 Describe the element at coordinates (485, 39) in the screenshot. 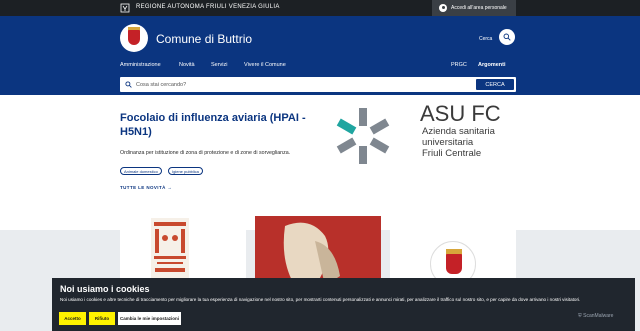

I see `search-label: Cerca` at that location.